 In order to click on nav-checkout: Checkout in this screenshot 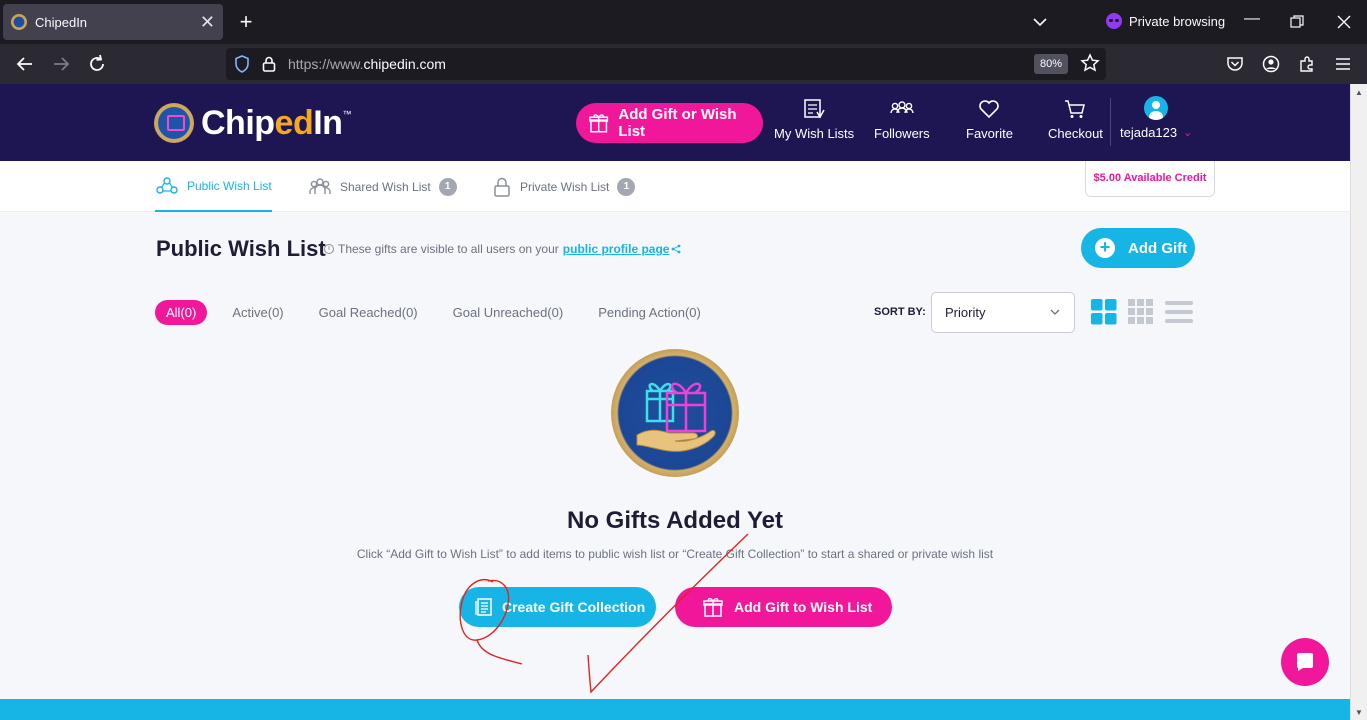, I will do `click(1075, 119)`.